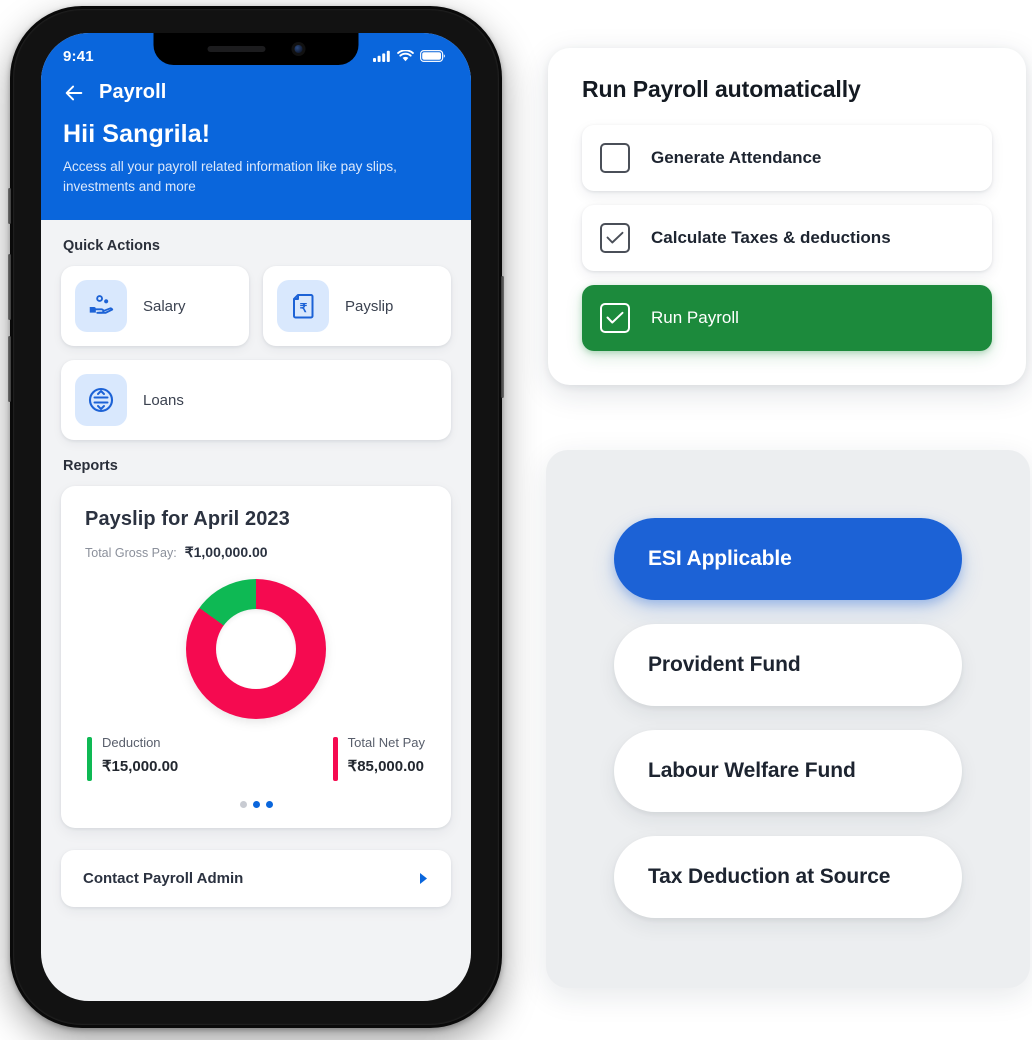  Describe the element at coordinates (187, 519) in the screenshot. I see `report-card-title: Payslip for April 2023` at that location.